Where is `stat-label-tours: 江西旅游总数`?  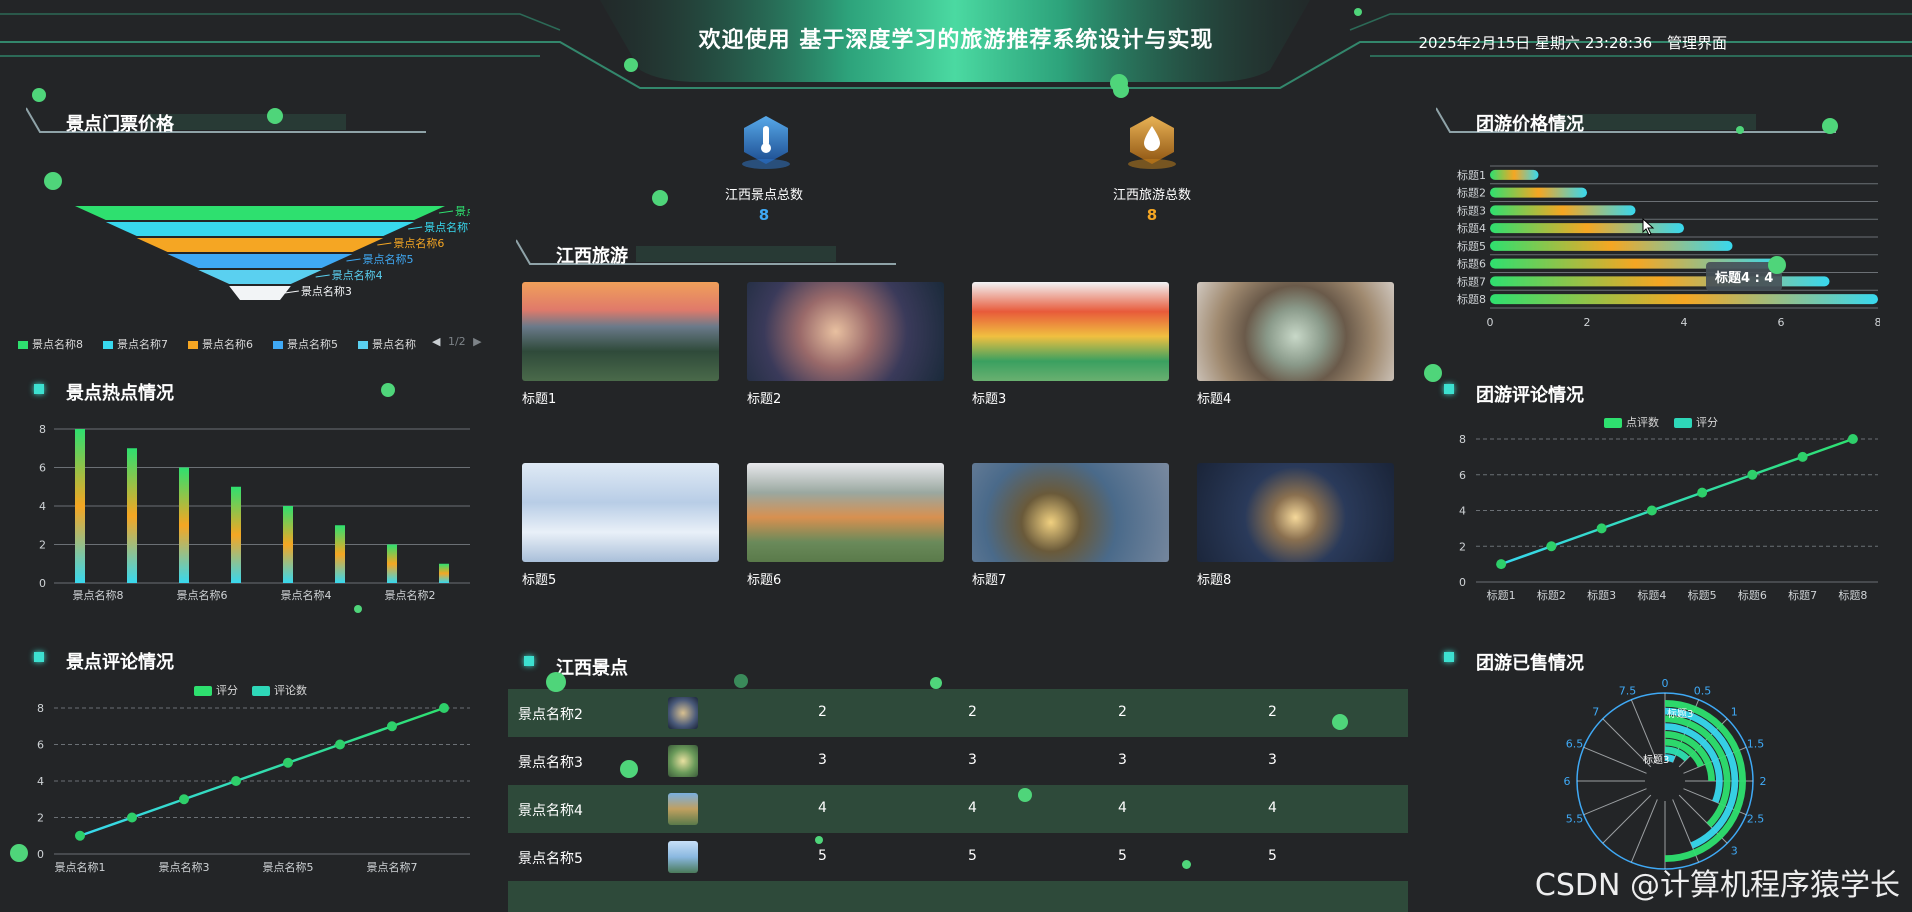
stat-label-tours: 江西旅游总数 is located at coordinates (1151, 195).